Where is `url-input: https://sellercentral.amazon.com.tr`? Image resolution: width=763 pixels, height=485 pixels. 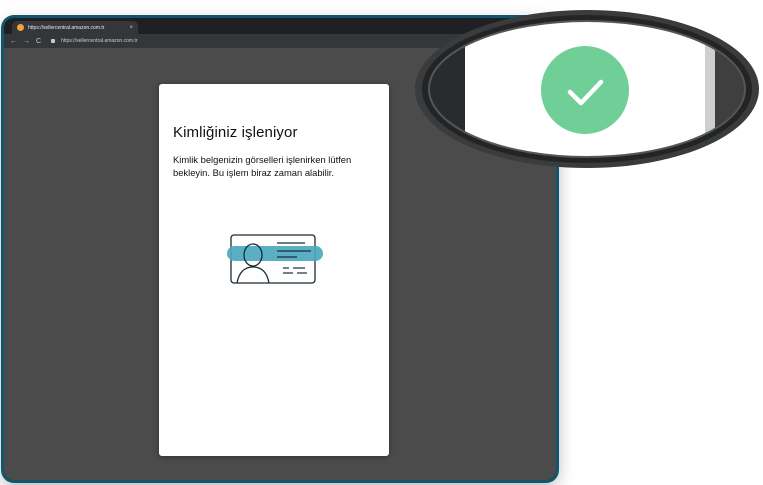
url-input: https://sellercentral.amazon.com.tr is located at coordinates (99, 41).